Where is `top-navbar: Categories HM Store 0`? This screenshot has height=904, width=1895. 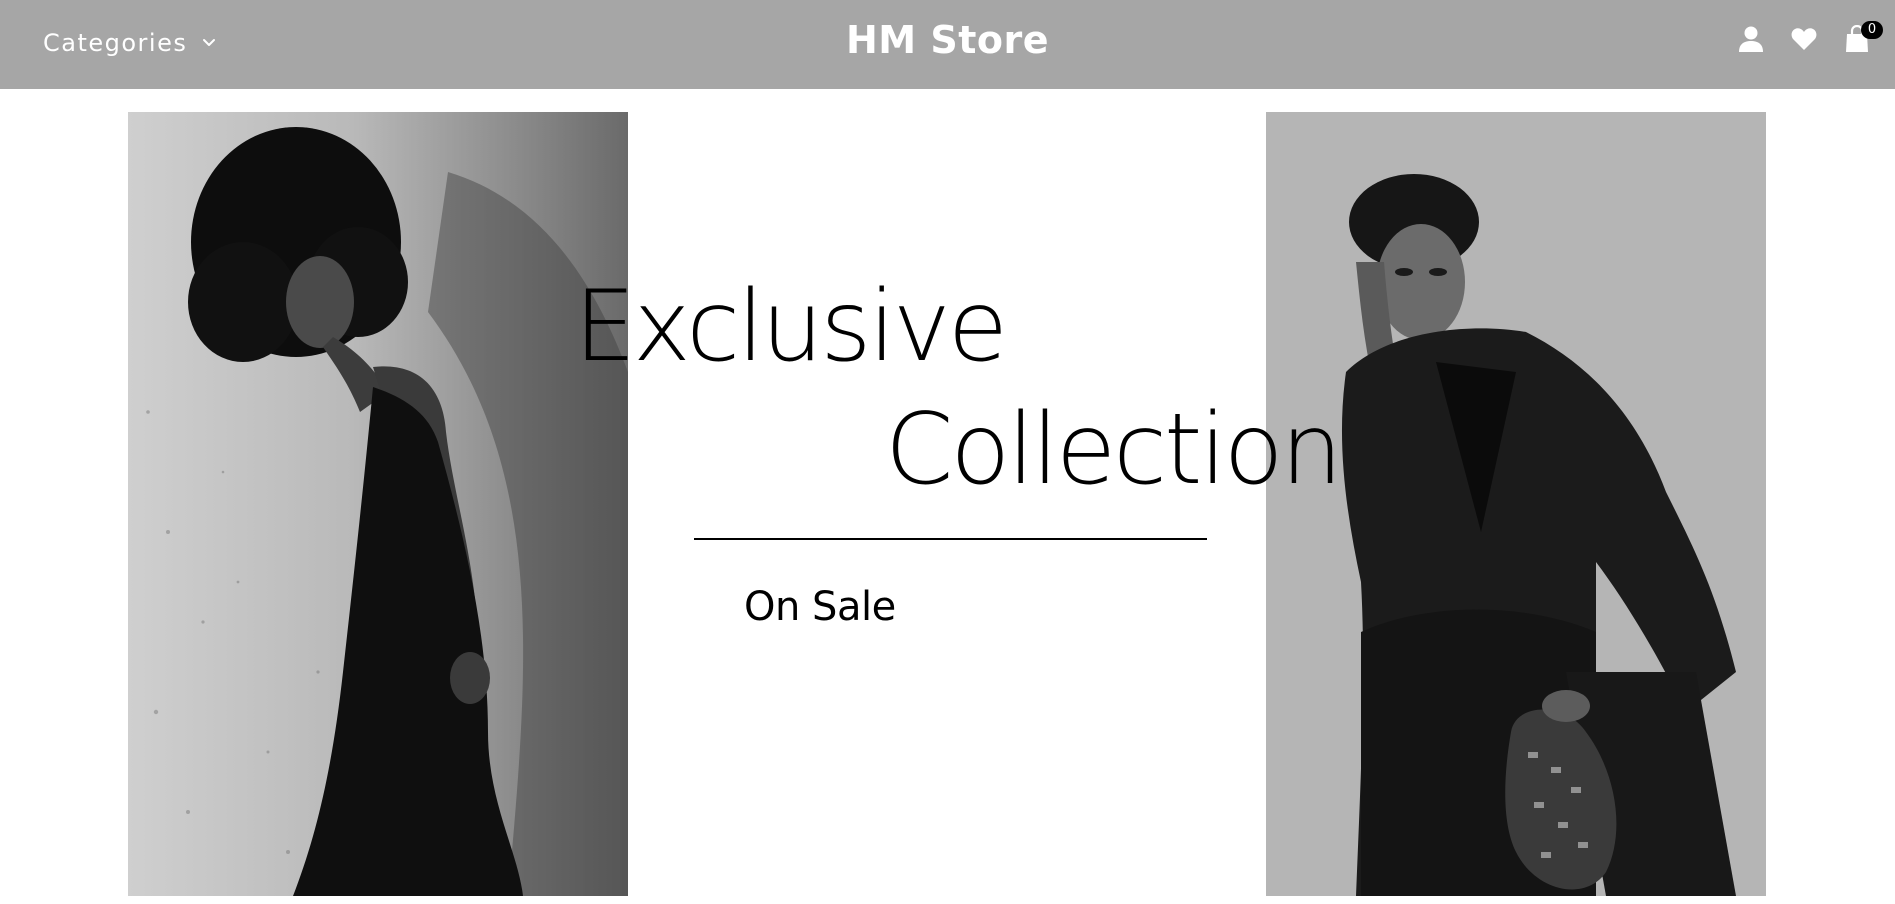 top-navbar: Categories HM Store 0 is located at coordinates (947, 44).